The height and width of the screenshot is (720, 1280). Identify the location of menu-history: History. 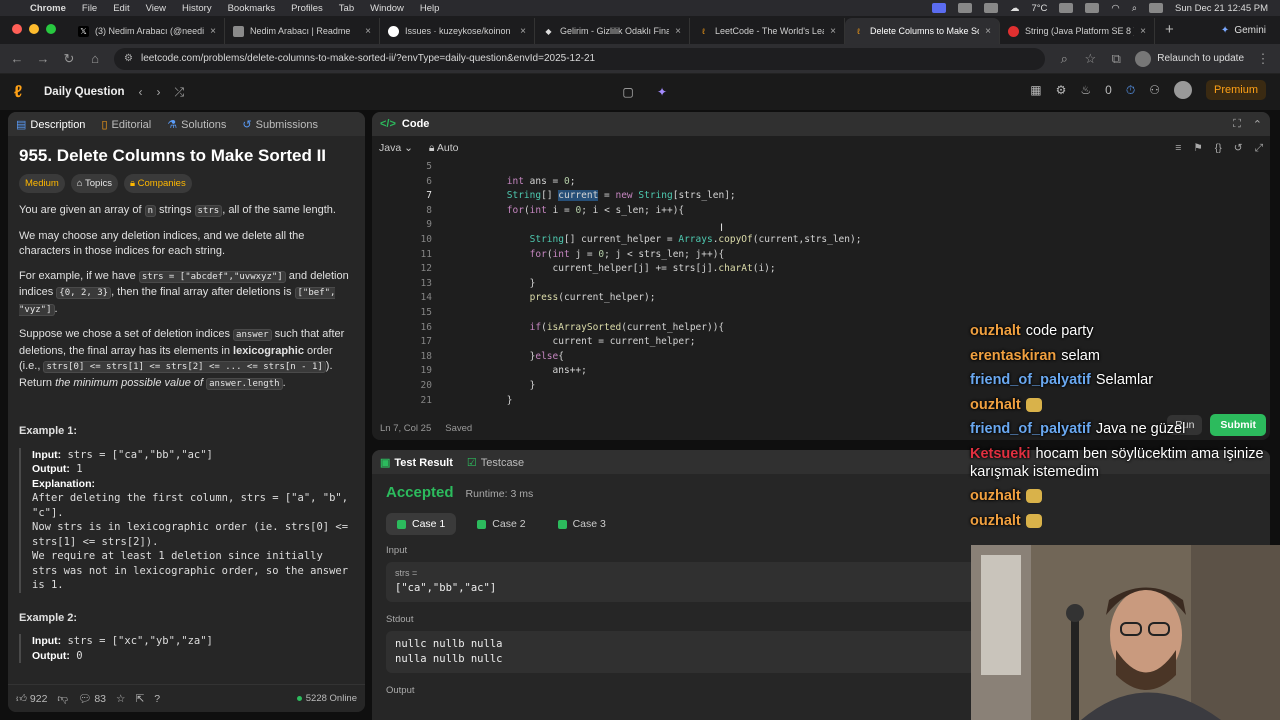
(197, 8).